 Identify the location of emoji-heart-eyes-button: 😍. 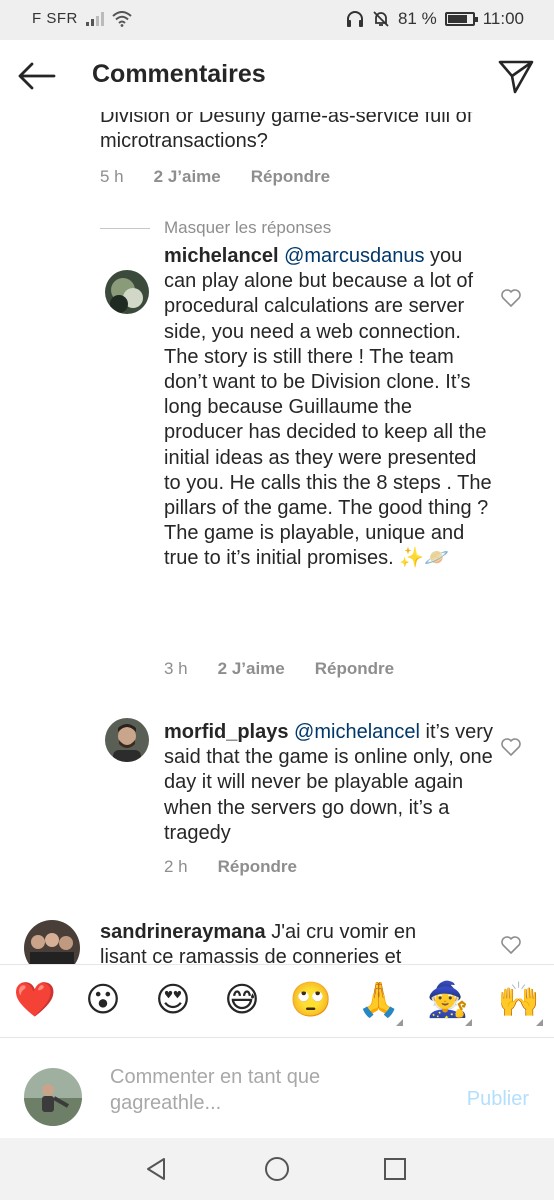
(173, 1000).